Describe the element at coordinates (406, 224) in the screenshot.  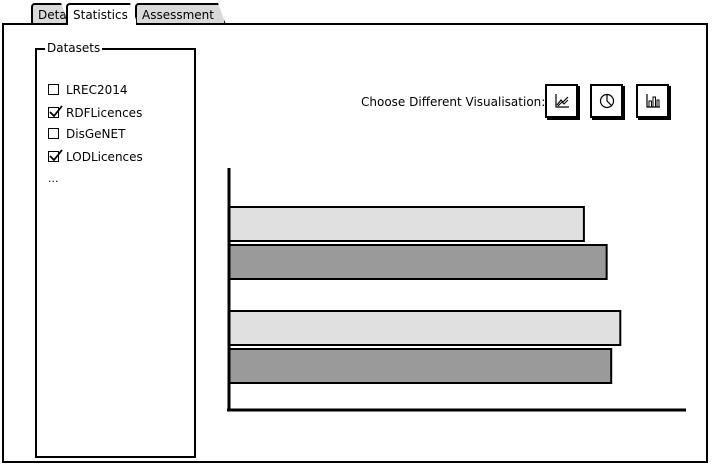
I see `bar-series1-group1` at that location.